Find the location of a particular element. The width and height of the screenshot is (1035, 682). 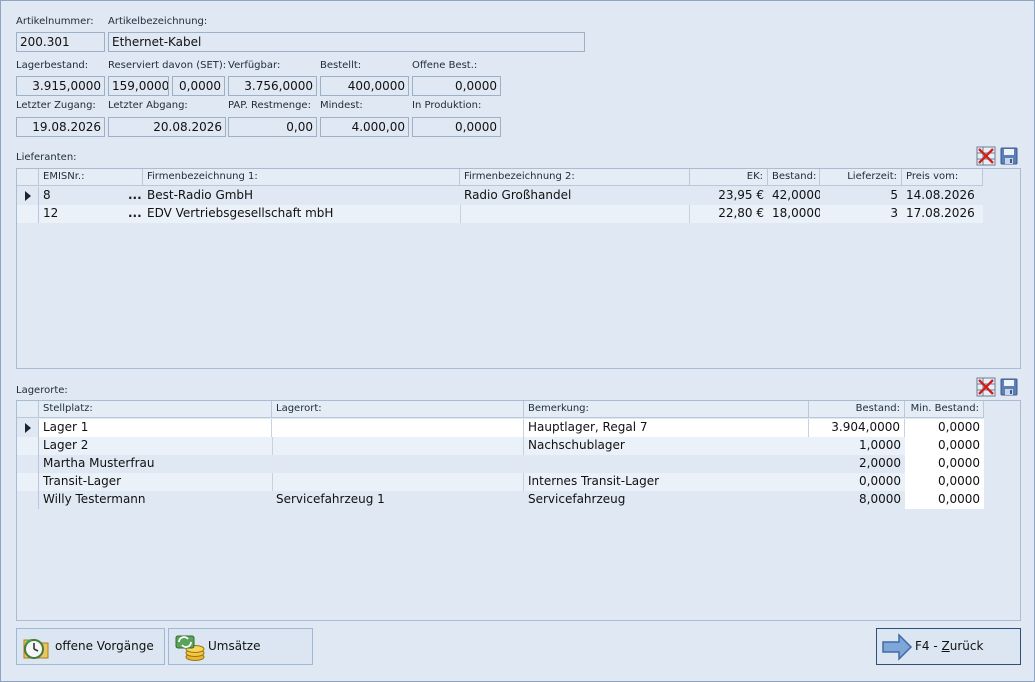

cell-emisnr: 8 is located at coordinates (82, 196).